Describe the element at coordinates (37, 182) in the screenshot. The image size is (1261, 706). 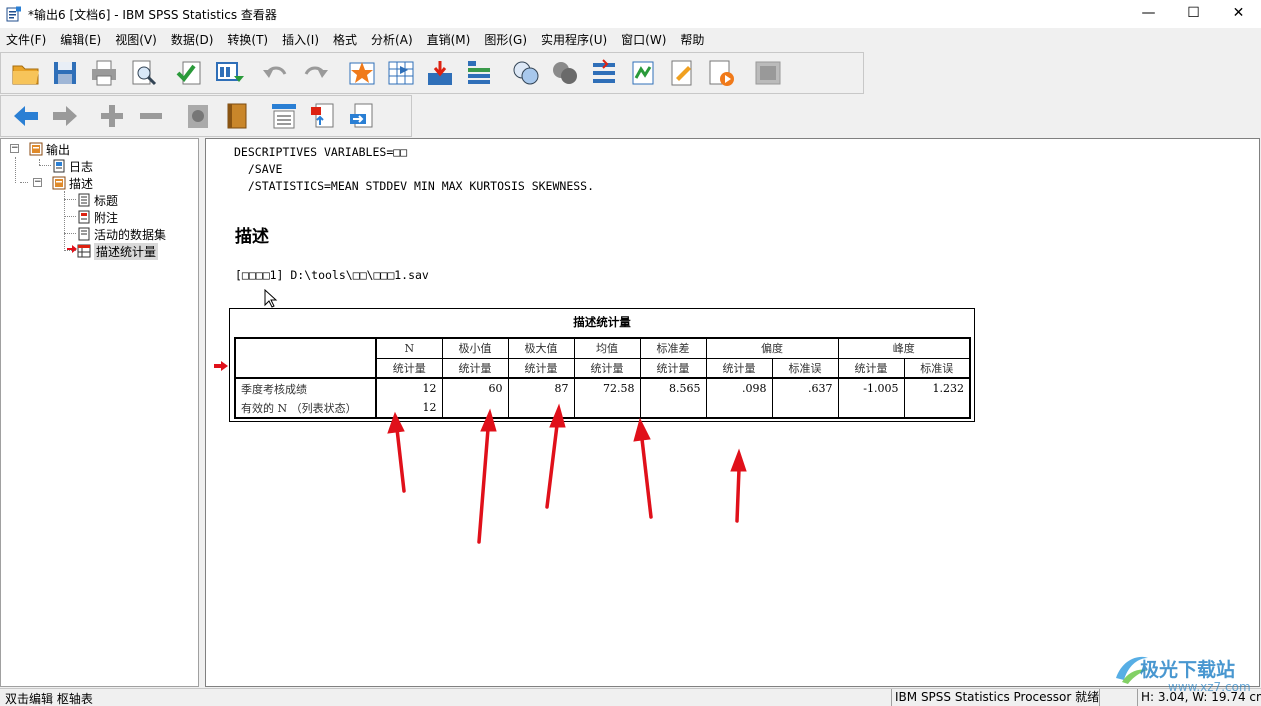
I see `tree-expander-desc: −` at that location.